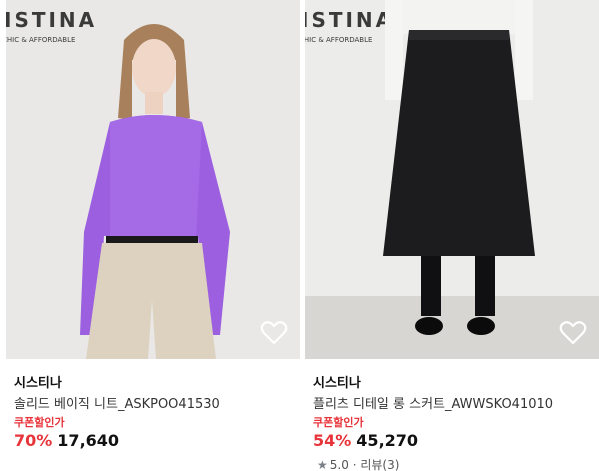  I want to click on discount-rate: 70%, so click(33, 440).